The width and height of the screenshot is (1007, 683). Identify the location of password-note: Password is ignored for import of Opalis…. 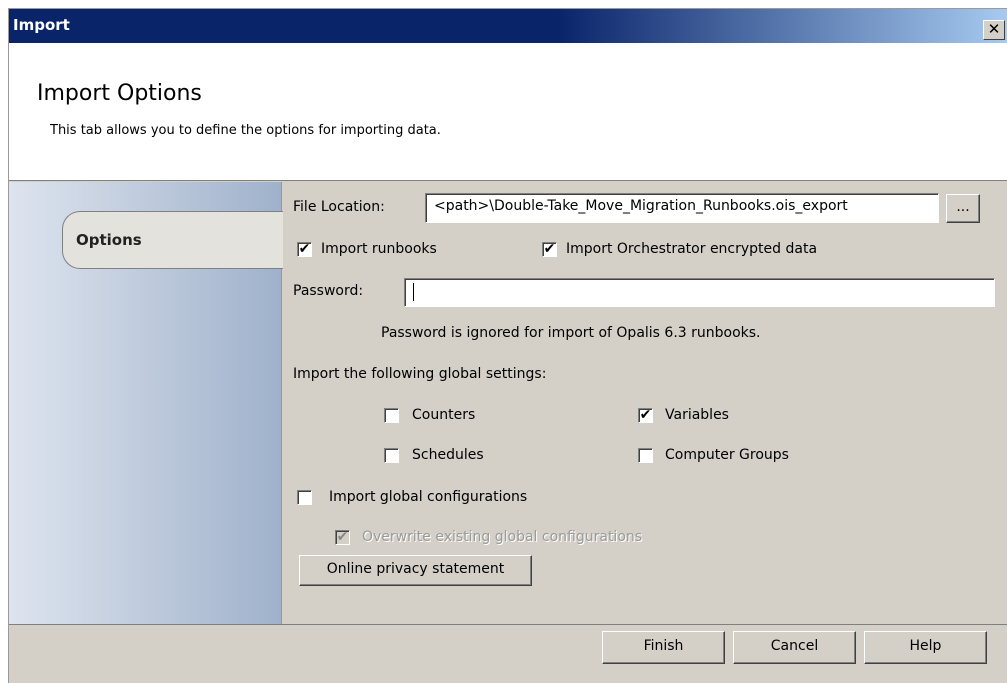
(571, 333).